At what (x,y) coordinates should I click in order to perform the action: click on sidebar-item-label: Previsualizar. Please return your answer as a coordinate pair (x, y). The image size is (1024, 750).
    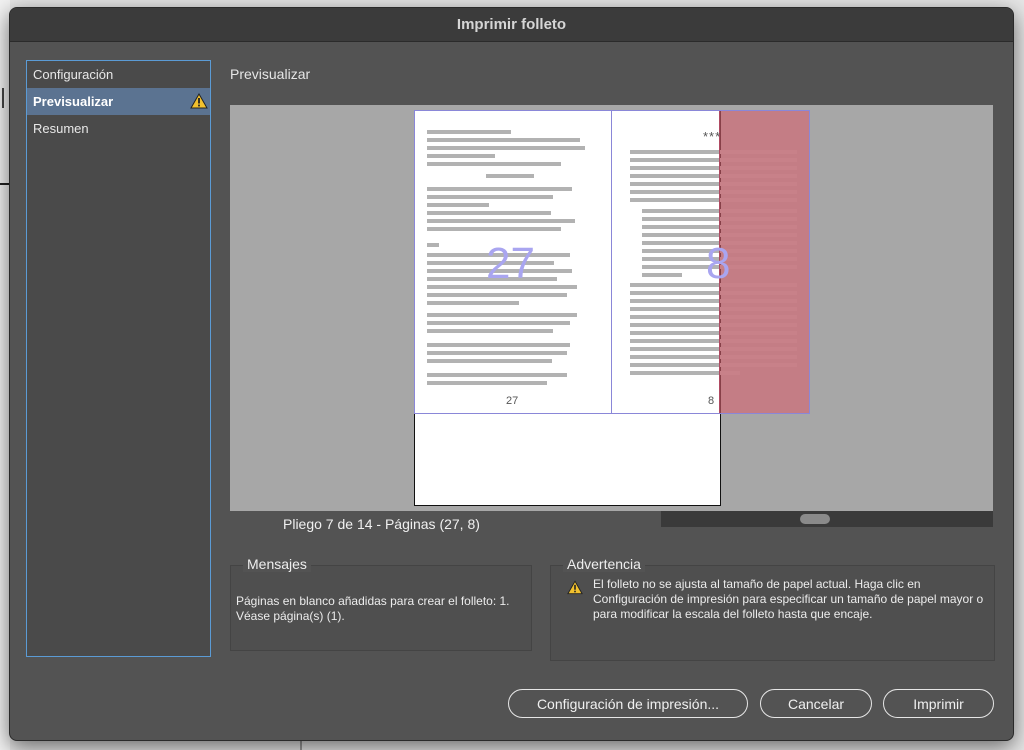
    Looking at the image, I should click on (73, 101).